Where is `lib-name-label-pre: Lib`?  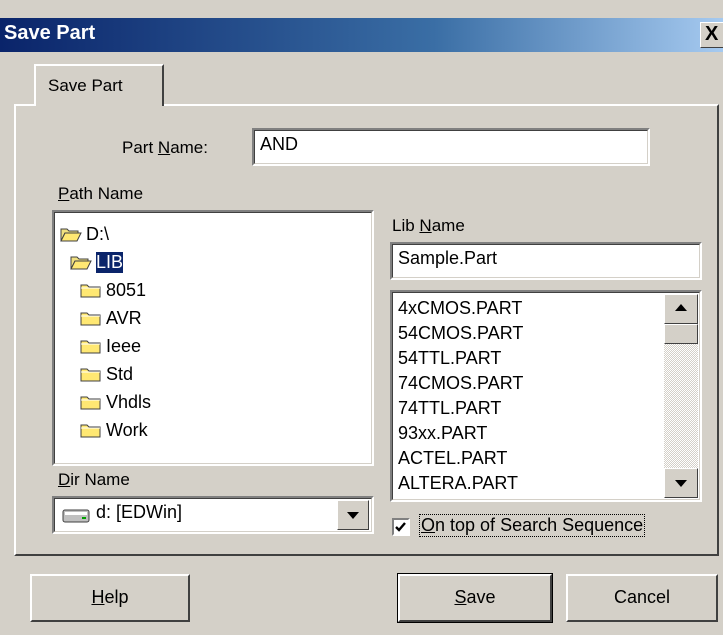
lib-name-label-pre: Lib is located at coordinates (406, 225).